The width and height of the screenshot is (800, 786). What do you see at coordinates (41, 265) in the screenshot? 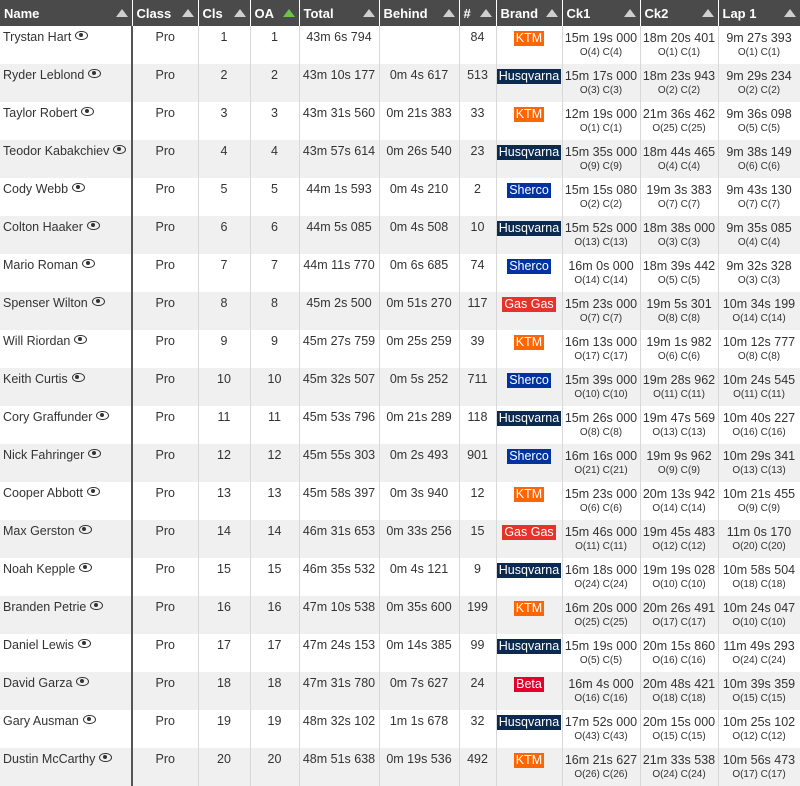
I see `rider-name: Mario Roman` at bounding box center [41, 265].